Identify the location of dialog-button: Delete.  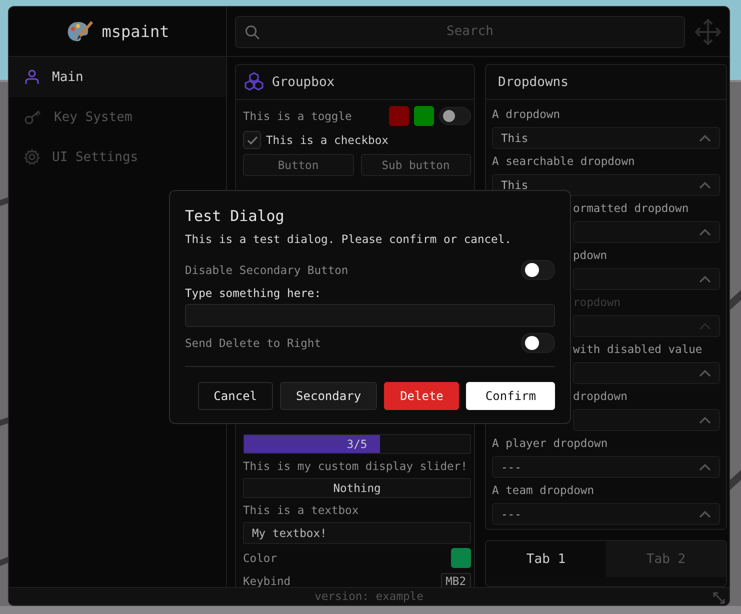
(422, 396).